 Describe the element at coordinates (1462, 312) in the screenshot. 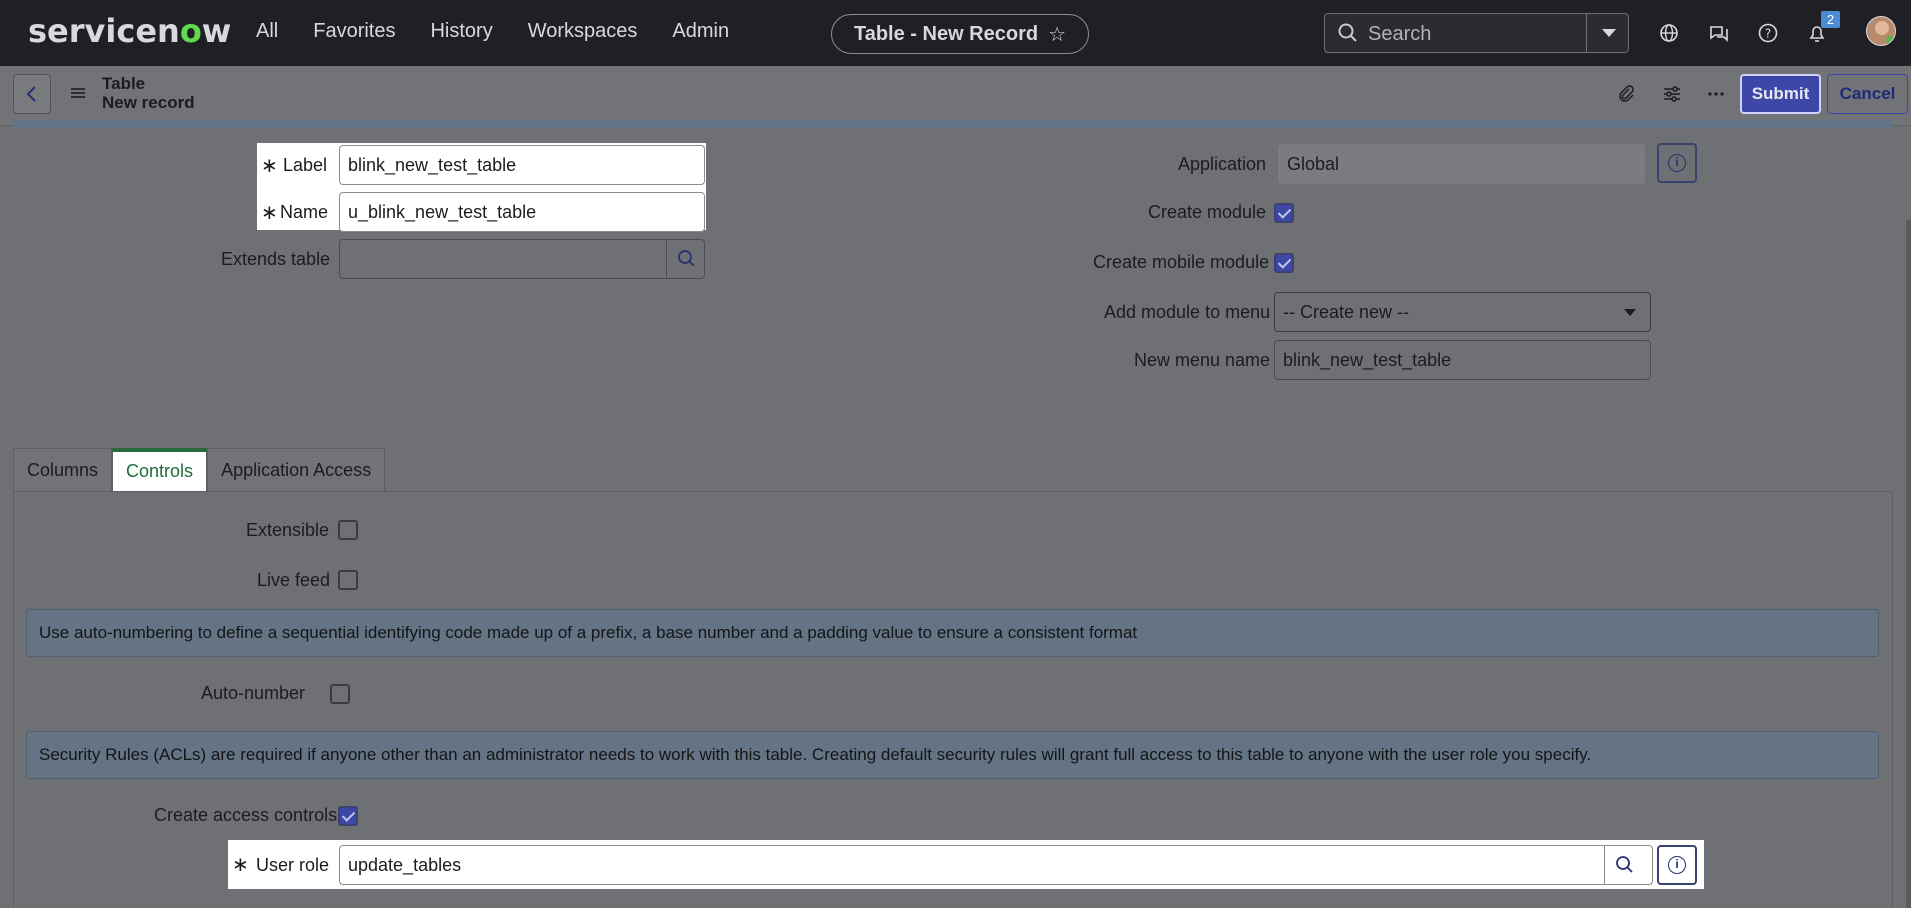

I see `add-module-select: -- Create new --` at that location.